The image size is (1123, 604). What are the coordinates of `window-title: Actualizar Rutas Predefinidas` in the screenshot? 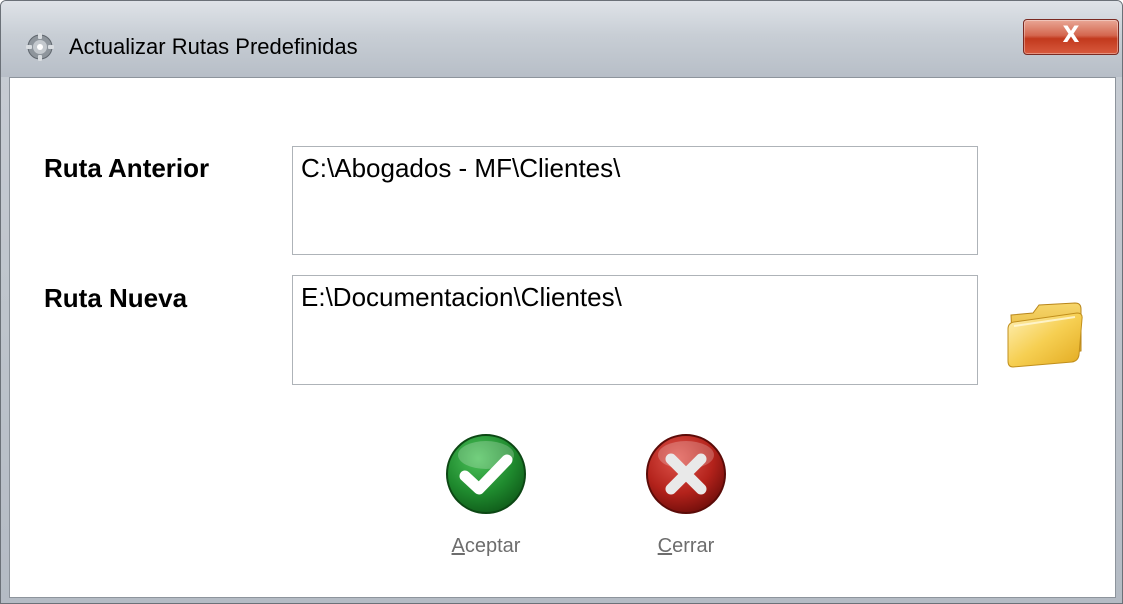 It's located at (213, 46).